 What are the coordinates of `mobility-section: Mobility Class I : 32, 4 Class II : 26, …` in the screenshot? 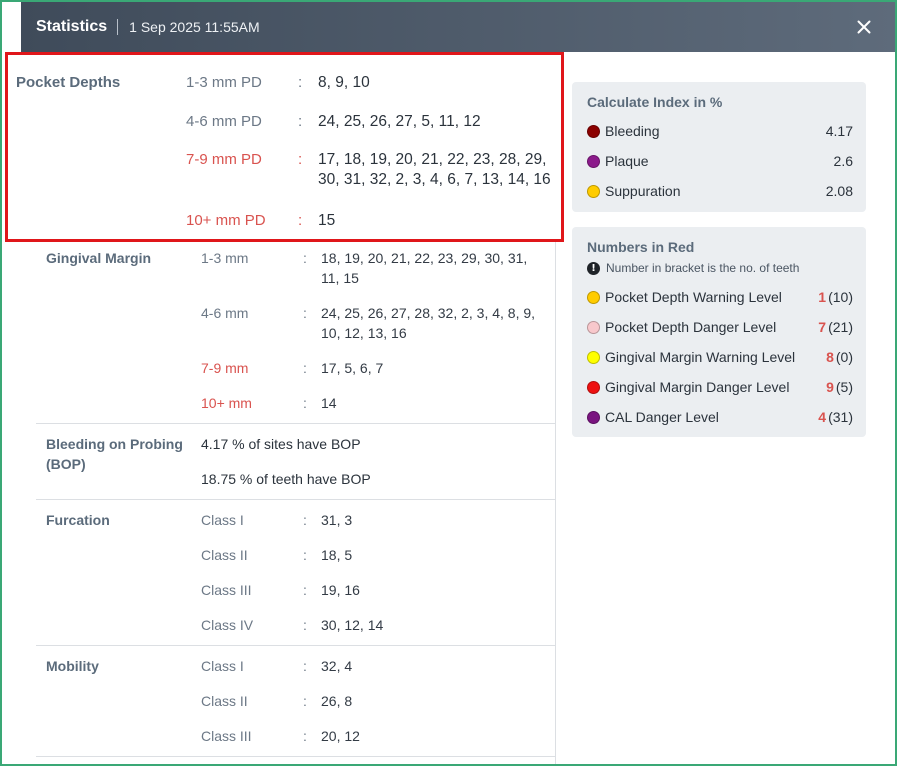 It's located at (296, 706).